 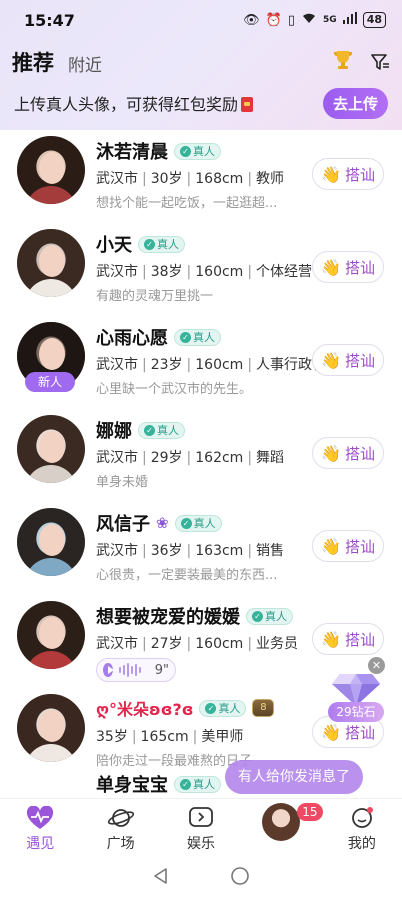 I want to click on planet-icon, so click(x=121, y=818).